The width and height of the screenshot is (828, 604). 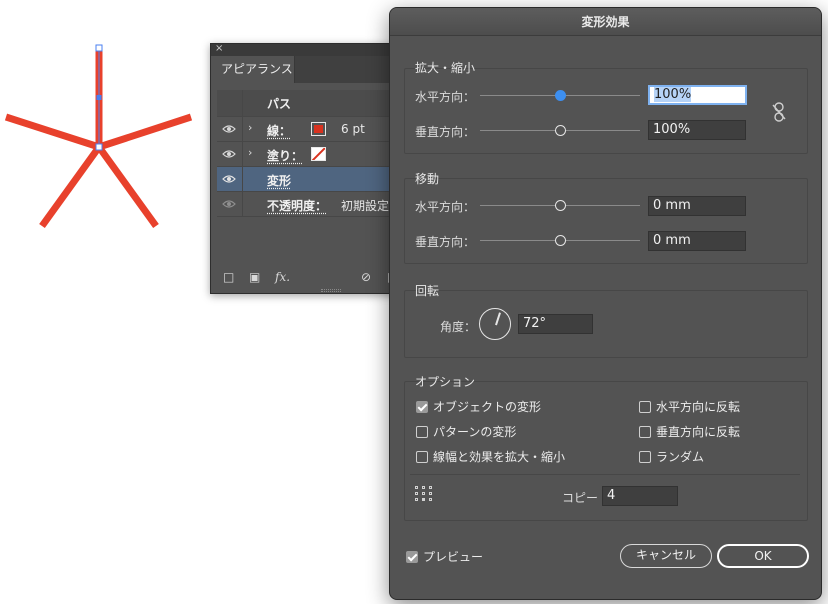 I want to click on artwork-arm-bottom-left, so click(x=70, y=186).